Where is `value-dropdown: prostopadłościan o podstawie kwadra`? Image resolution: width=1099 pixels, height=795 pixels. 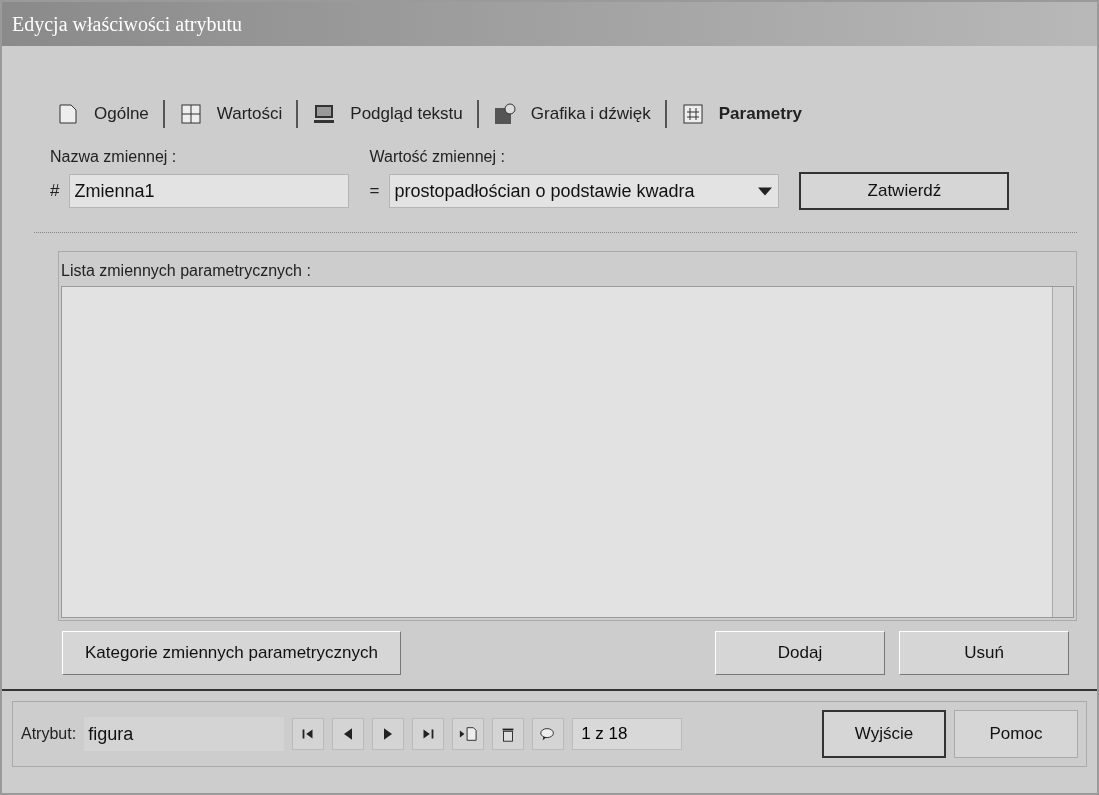
value-dropdown: prostopadłościan o podstawie kwadra is located at coordinates (584, 191).